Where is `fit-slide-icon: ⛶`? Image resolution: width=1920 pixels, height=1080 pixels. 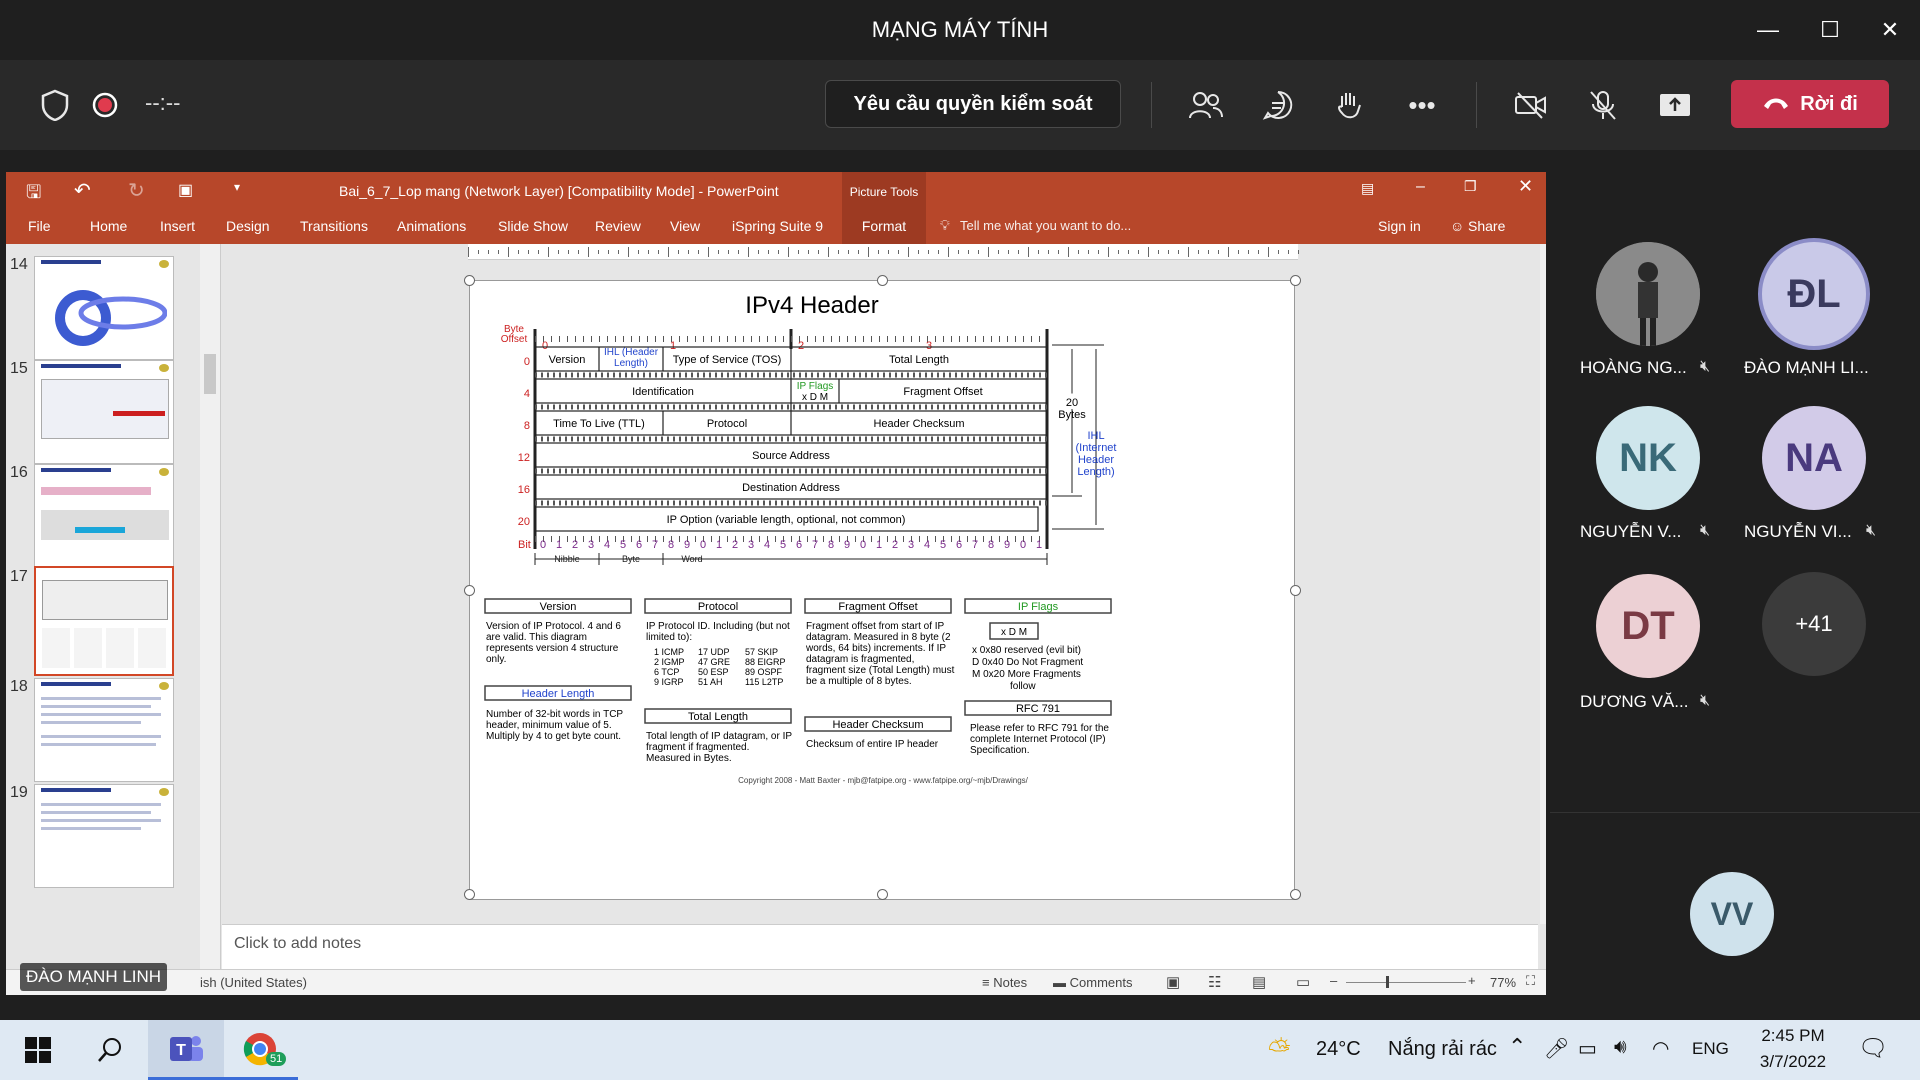
fit-slide-icon: ⛶ is located at coordinates (1530, 981).